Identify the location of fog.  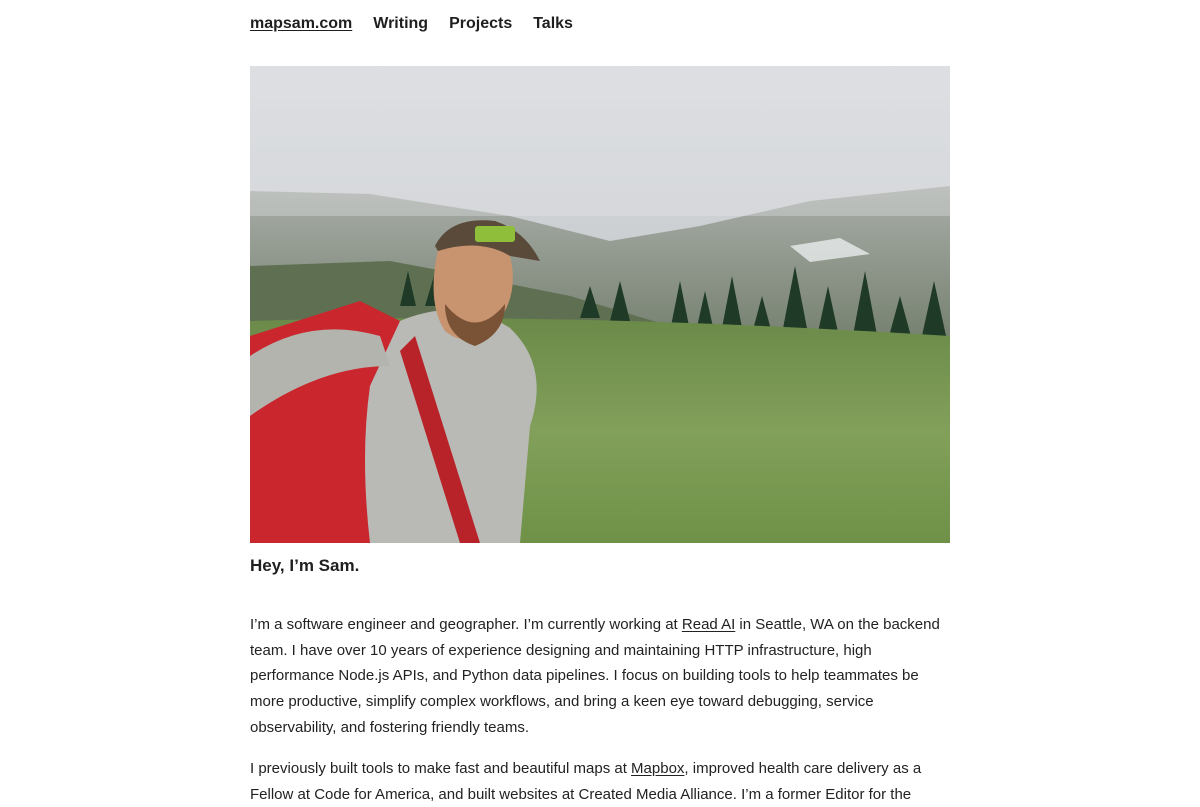
(600, 141).